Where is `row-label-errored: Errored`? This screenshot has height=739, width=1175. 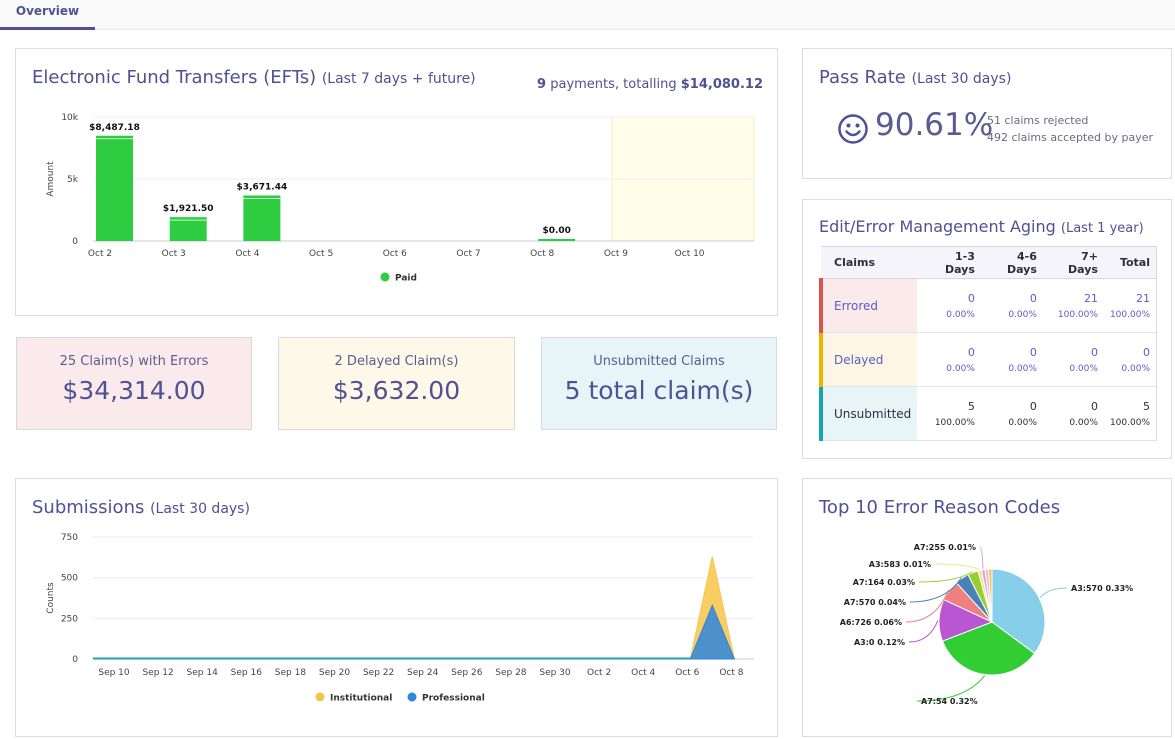
row-label-errored: Errored is located at coordinates (868, 305).